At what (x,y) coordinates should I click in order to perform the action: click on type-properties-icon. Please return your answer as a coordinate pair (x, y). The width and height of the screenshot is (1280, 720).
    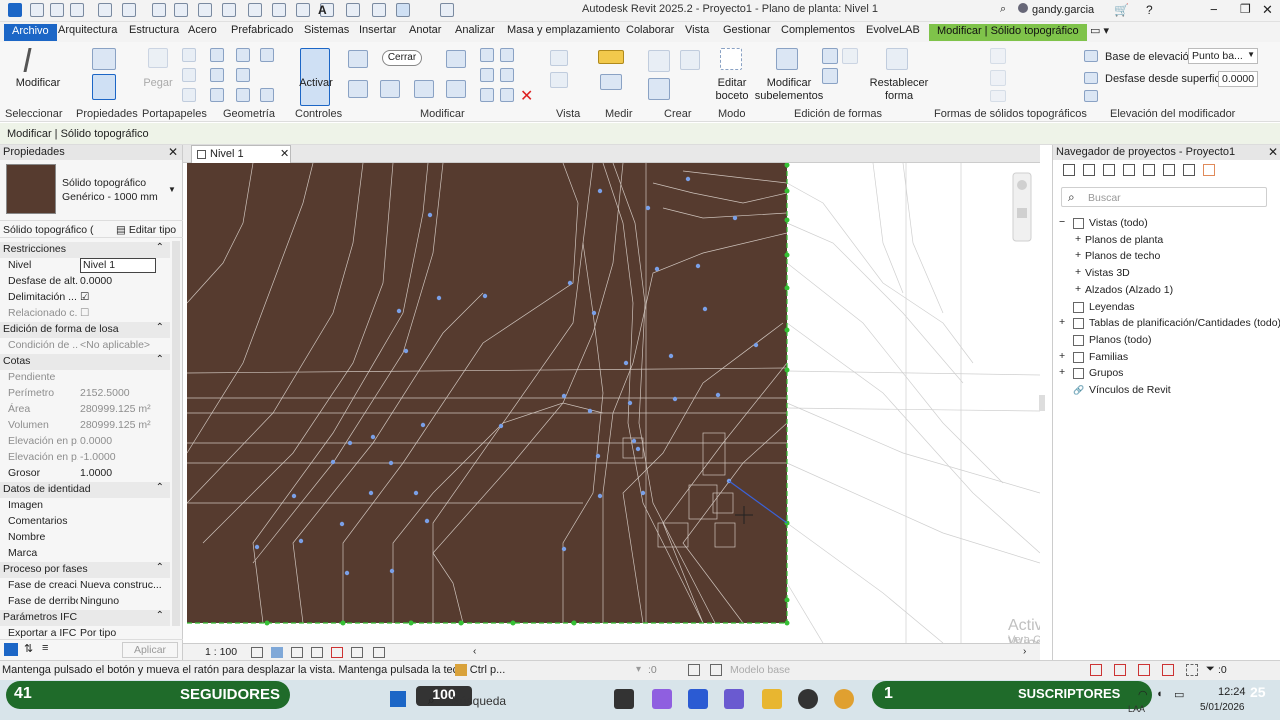
    Looking at the image, I should click on (104, 87).